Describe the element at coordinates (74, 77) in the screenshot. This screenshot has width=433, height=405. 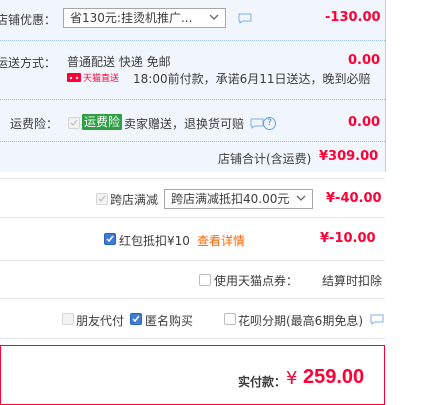
I see `tmall-logo-icon` at that location.